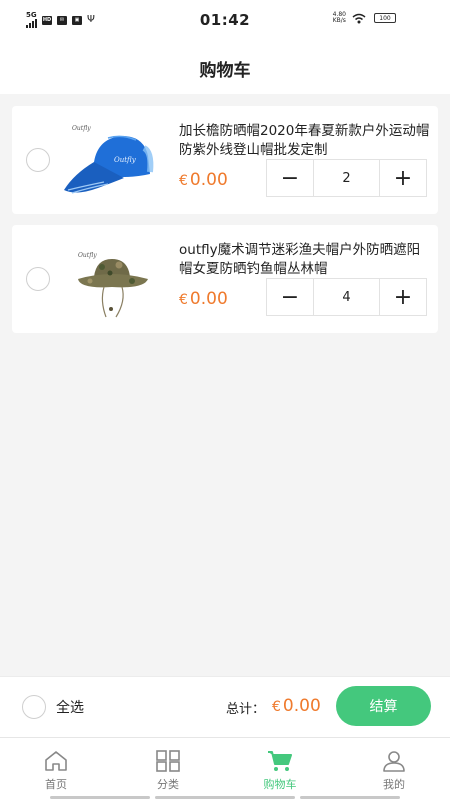 This screenshot has height=801, width=450. Describe the element at coordinates (168, 761) in the screenshot. I see `grid-icon` at that location.